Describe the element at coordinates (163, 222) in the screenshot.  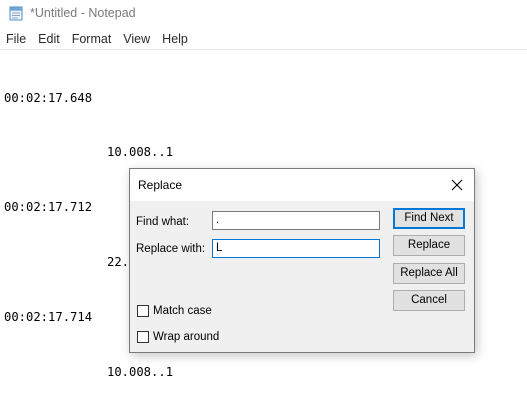
I see `find-what-label: Find what:` at that location.